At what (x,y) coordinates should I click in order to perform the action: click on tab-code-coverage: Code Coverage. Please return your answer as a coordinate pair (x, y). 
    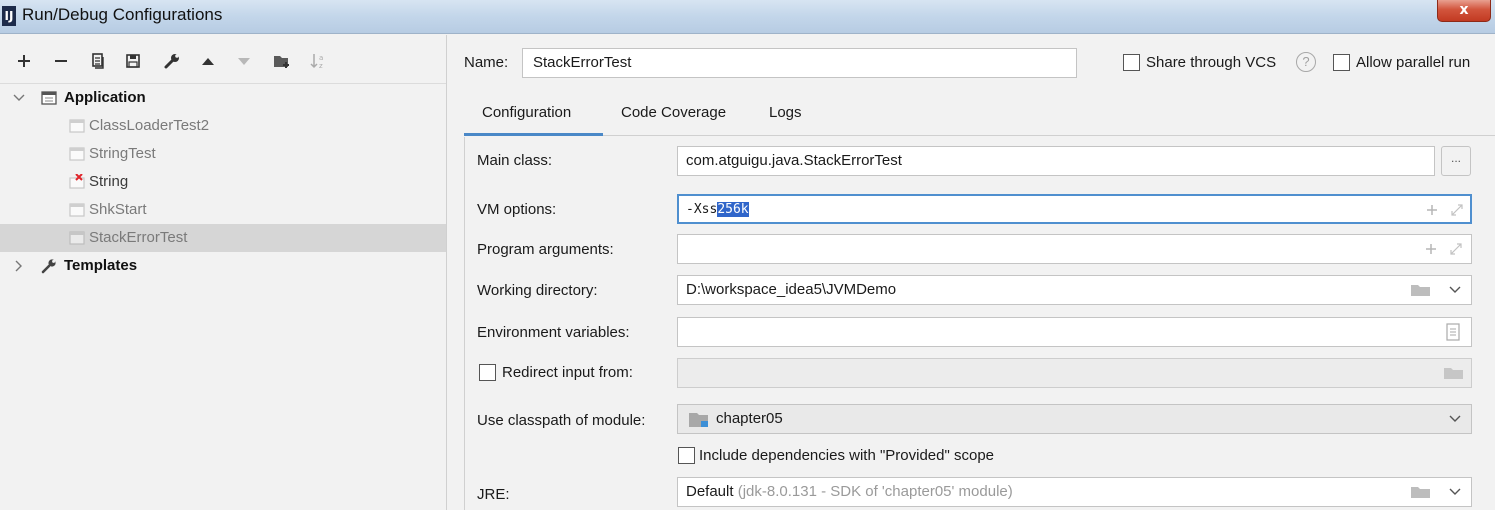
    Looking at the image, I should click on (673, 112).